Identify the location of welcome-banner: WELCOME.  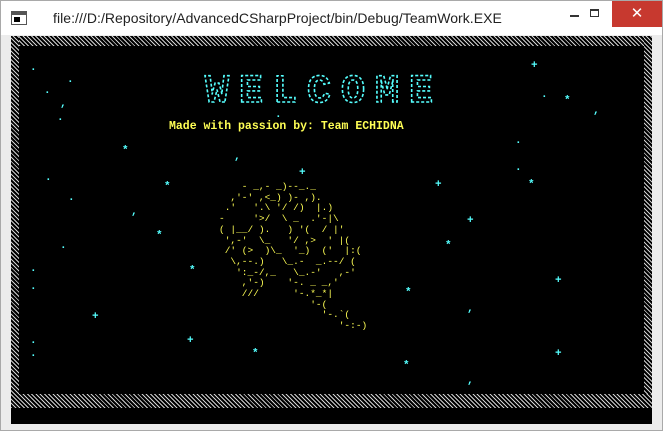
(323, 89).